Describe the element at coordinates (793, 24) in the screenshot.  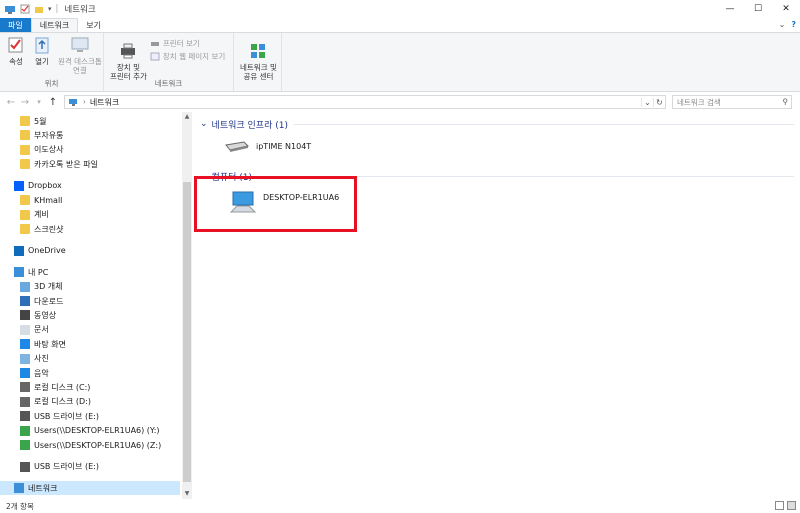
I see `help-icon: ?` at that location.